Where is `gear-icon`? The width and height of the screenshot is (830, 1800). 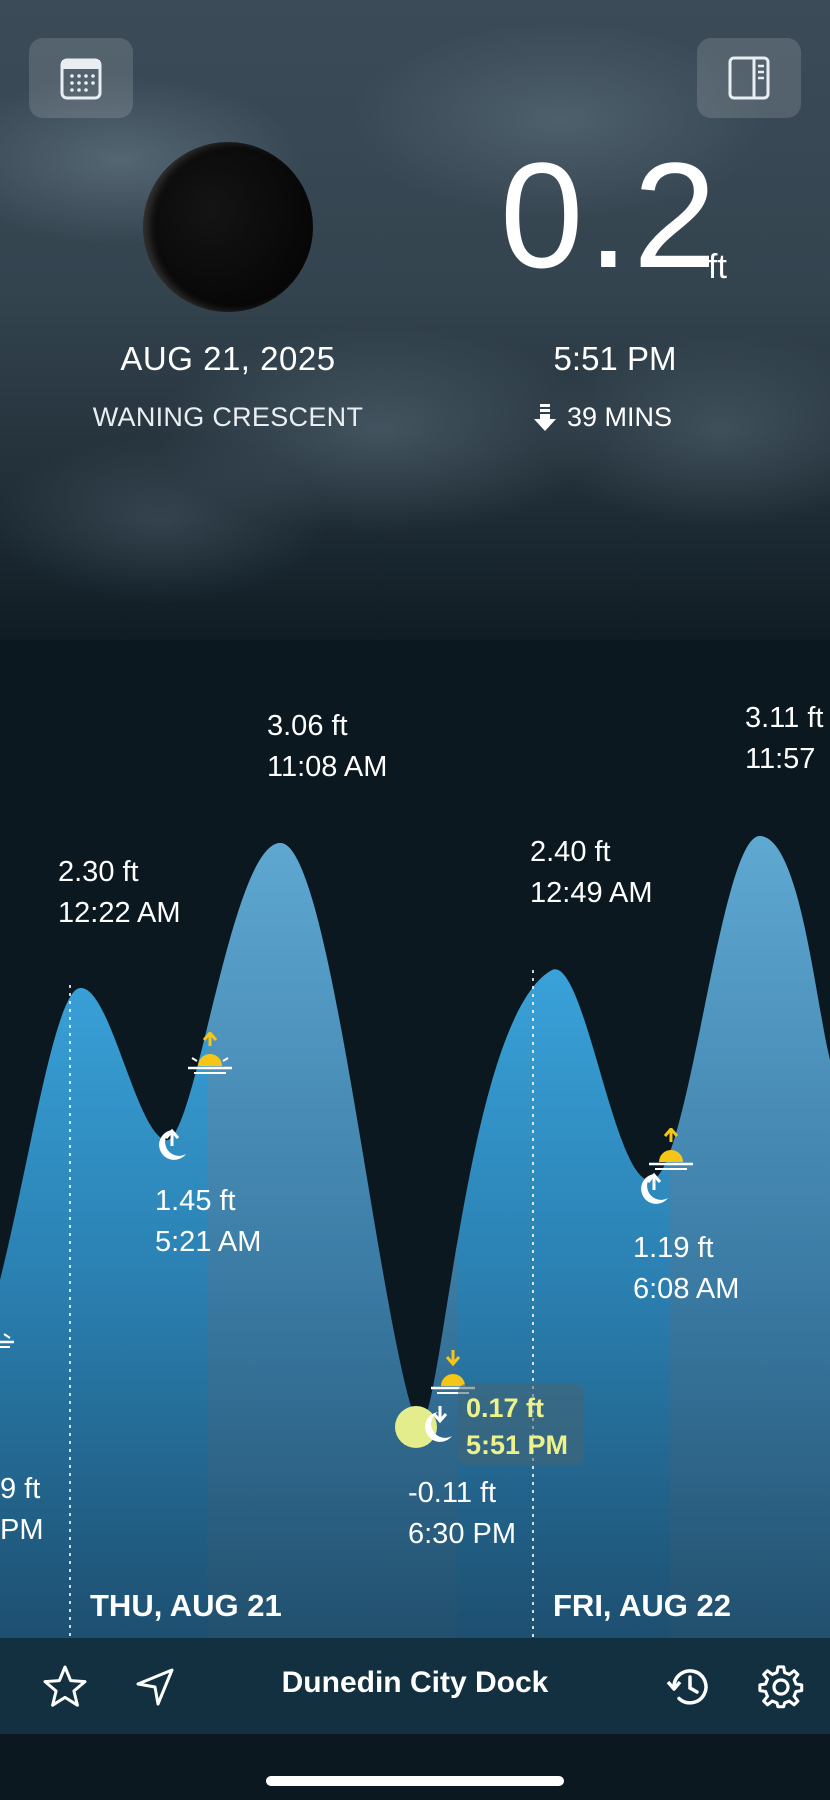
gear-icon is located at coordinates (781, 1687).